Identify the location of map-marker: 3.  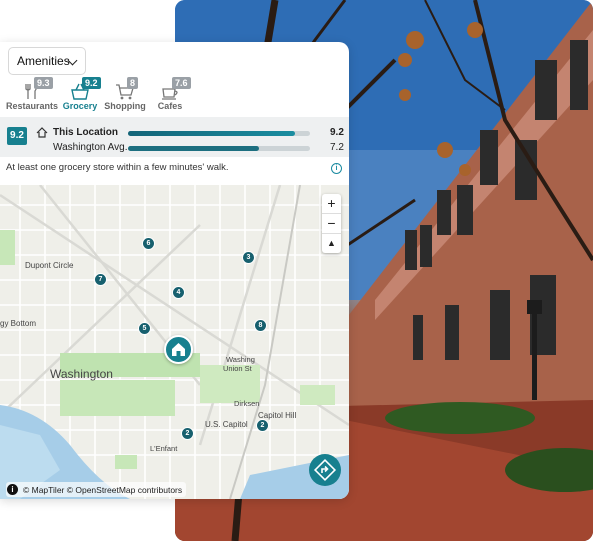
(248, 257).